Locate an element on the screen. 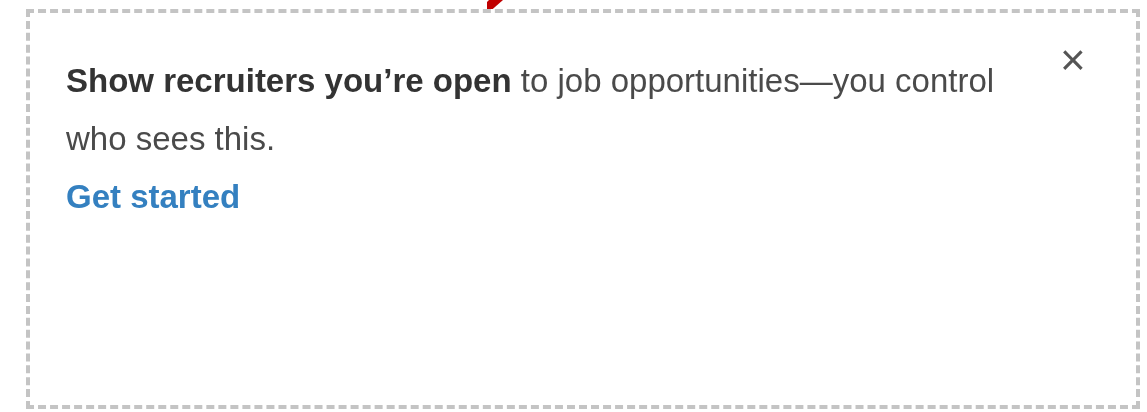 The height and width of the screenshot is (412, 1147). get-started-link: Get started is located at coordinates (153, 197).